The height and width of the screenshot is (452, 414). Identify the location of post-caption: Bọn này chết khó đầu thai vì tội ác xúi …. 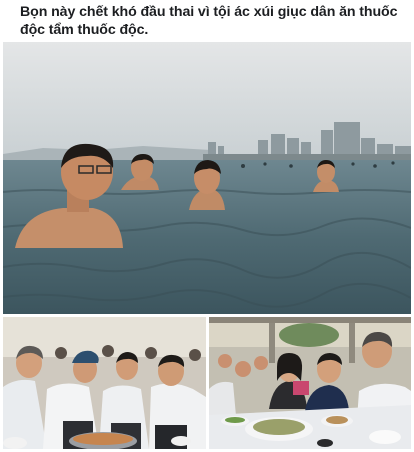
(209, 21).